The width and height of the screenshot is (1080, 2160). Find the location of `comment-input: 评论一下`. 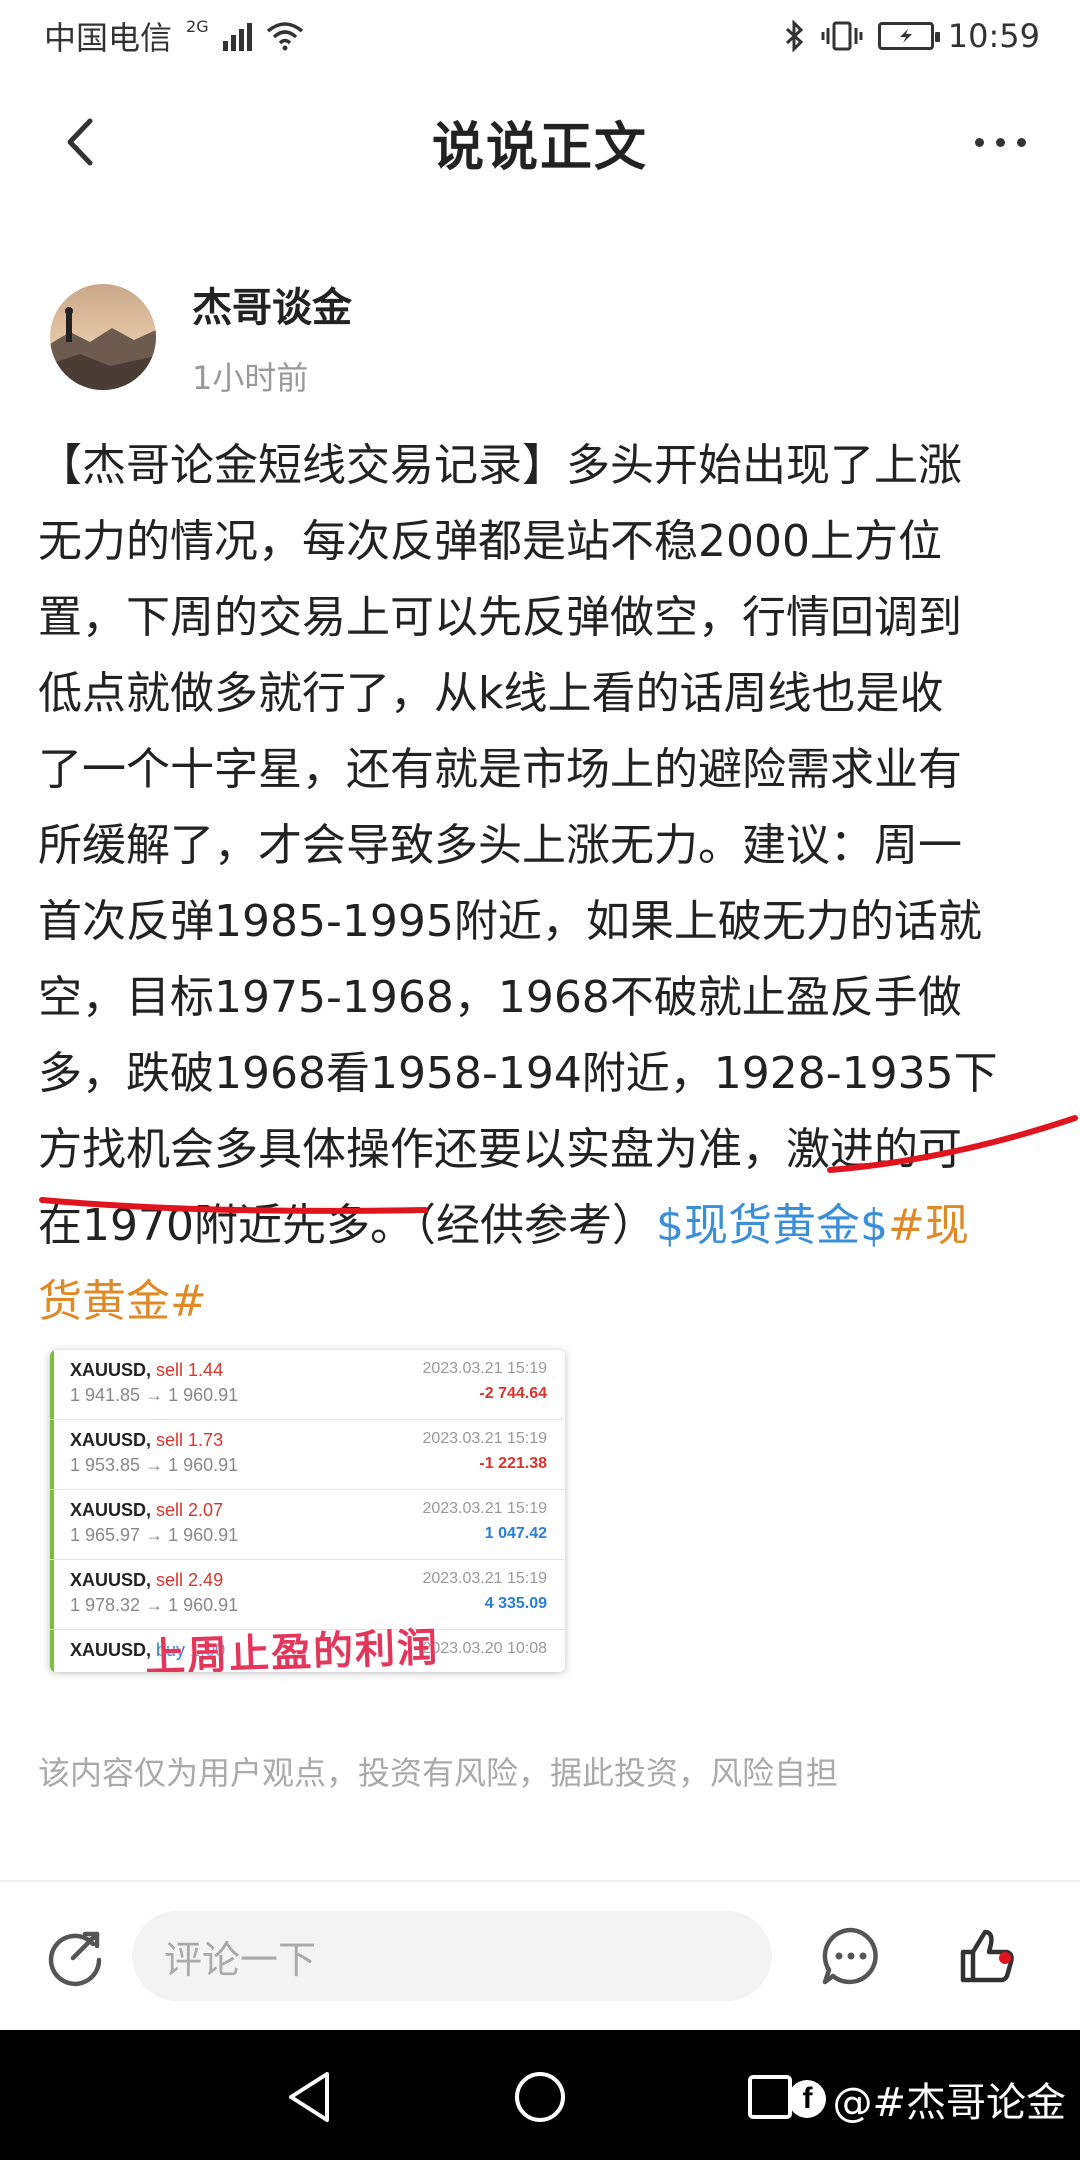

comment-input: 评论一下 is located at coordinates (452, 1956).